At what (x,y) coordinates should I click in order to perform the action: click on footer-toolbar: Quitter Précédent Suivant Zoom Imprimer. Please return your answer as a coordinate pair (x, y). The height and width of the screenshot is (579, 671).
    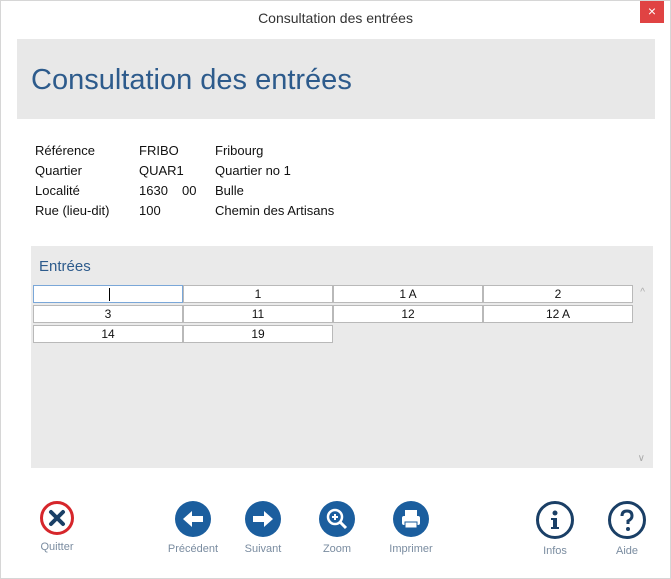
    Looking at the image, I should click on (337, 533).